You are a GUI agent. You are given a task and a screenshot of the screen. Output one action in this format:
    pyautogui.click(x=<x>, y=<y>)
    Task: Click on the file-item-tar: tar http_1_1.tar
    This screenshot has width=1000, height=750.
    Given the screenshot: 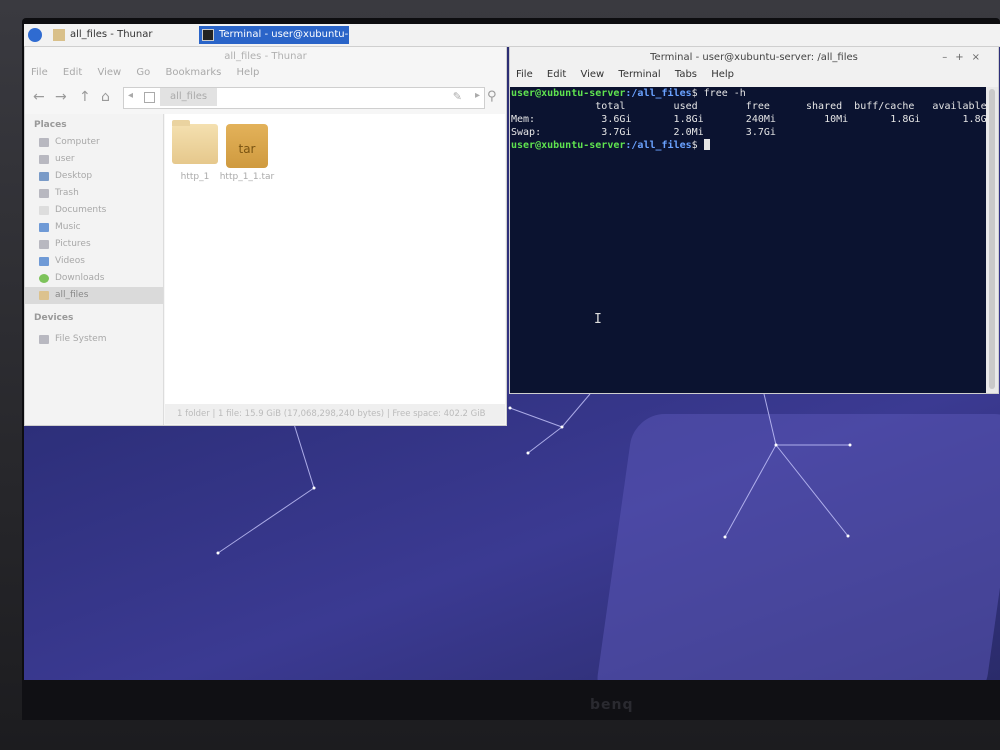 What is the action you would take?
    pyautogui.click(x=247, y=153)
    